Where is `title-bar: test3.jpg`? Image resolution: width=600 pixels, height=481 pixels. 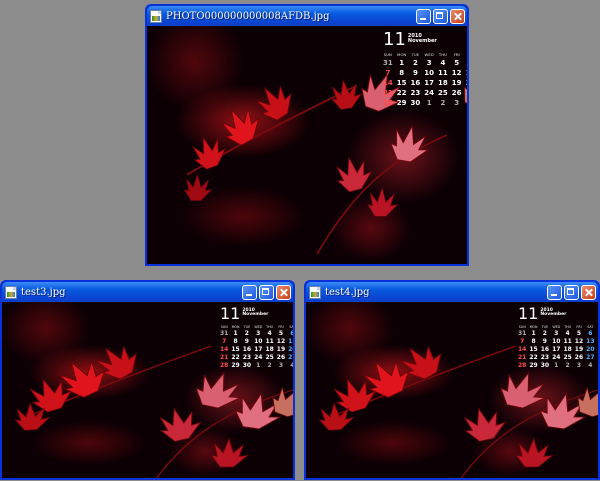
title-bar: test3.jpg is located at coordinates (147, 292).